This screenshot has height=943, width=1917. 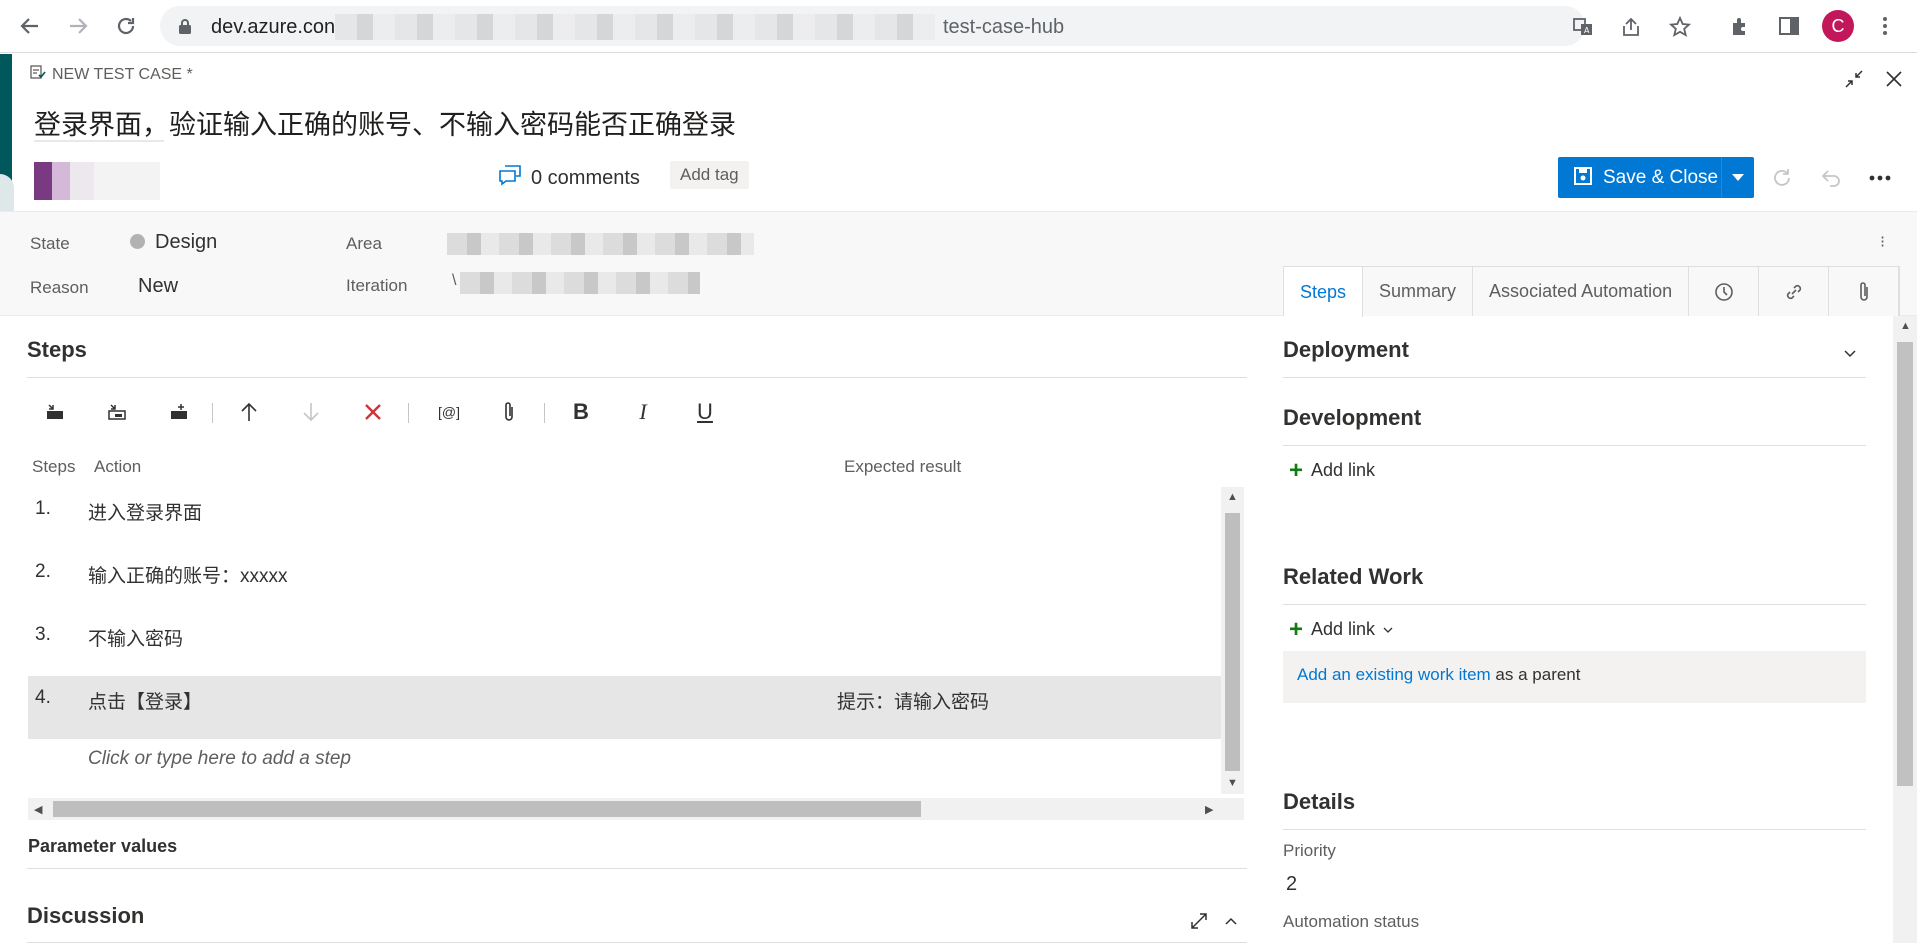 I want to click on translate-icon: A, so click(x=1583, y=27).